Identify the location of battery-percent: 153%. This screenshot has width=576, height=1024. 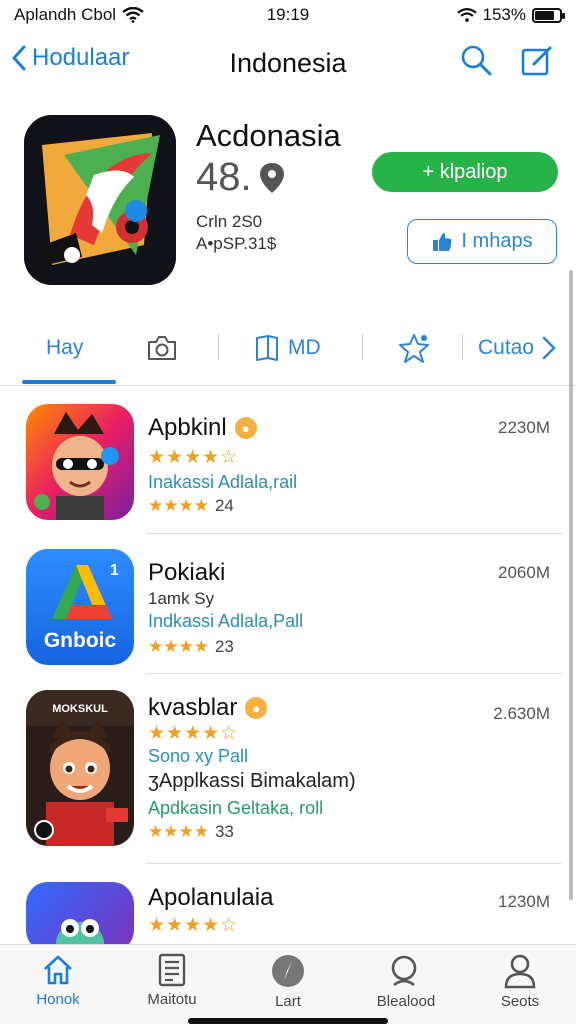
(504, 14).